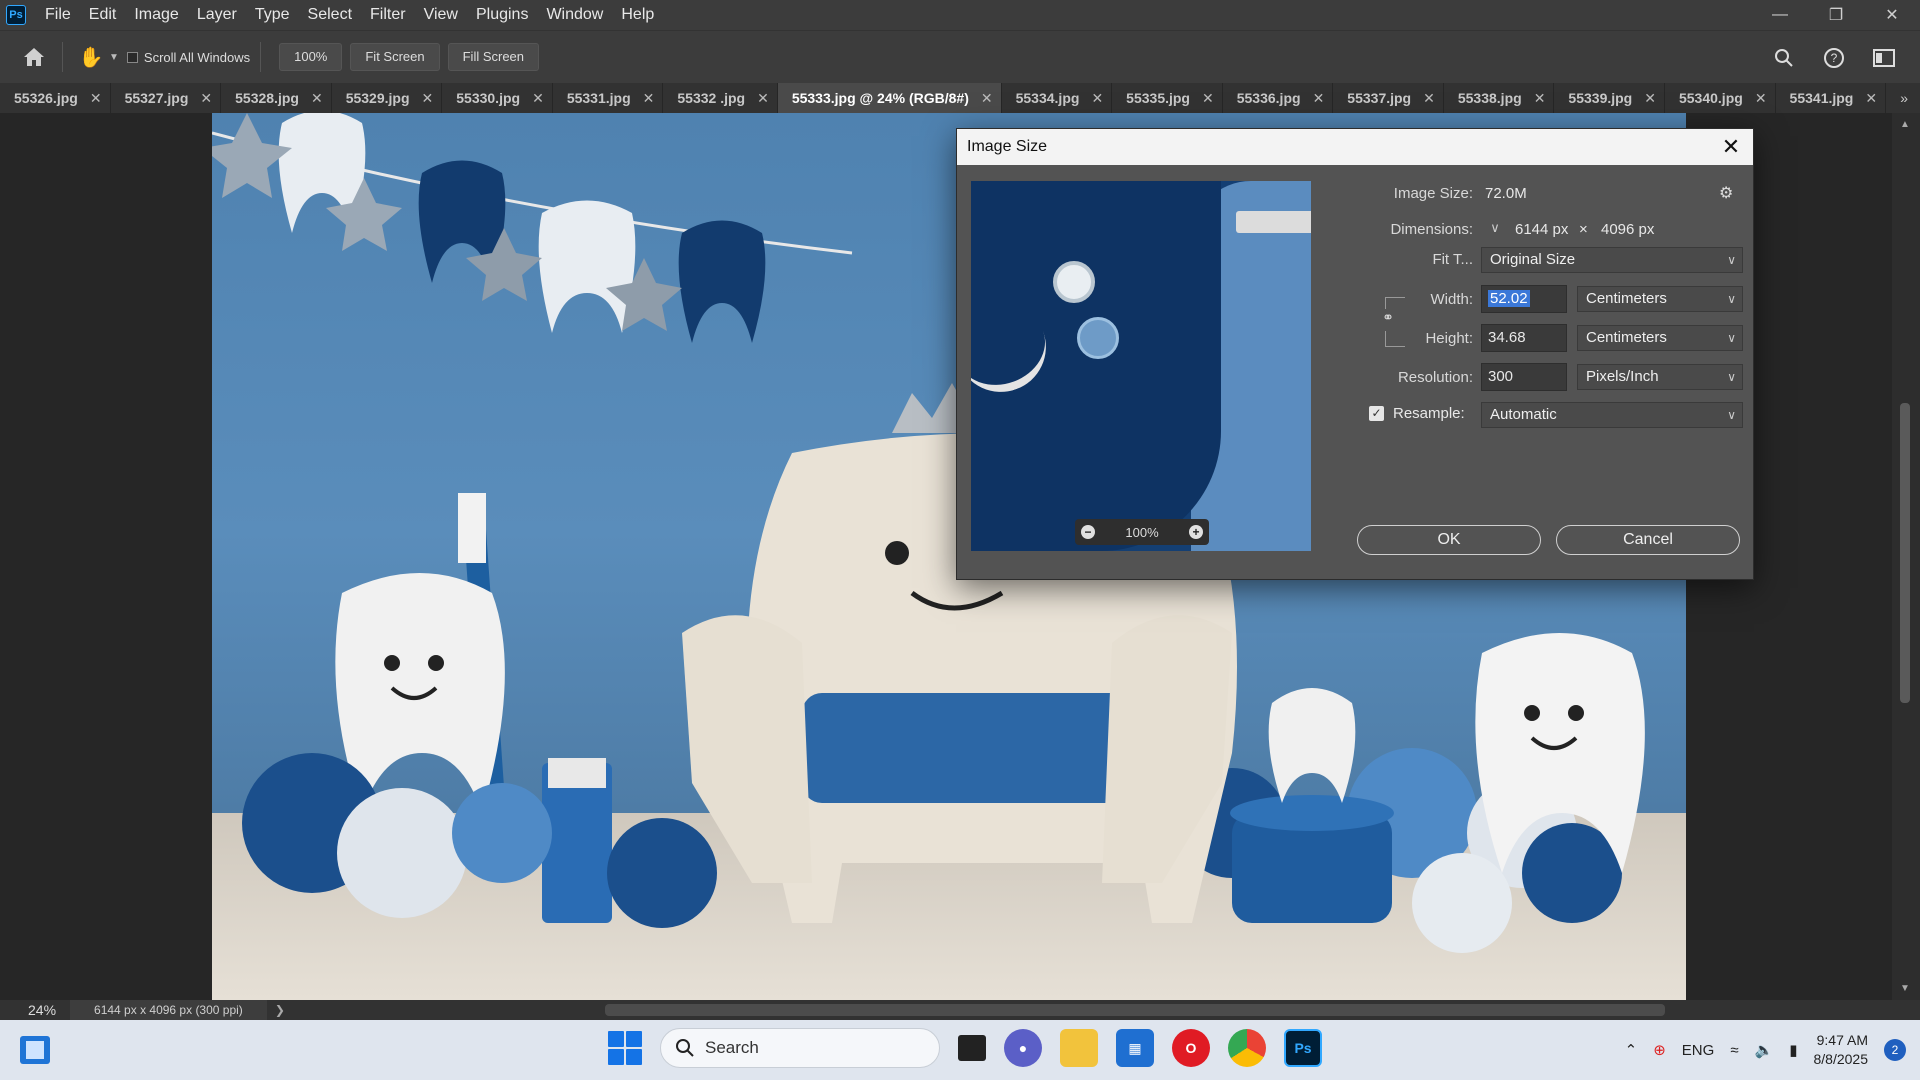  I want to click on resample-select: Automatic ∨, so click(1612, 415).